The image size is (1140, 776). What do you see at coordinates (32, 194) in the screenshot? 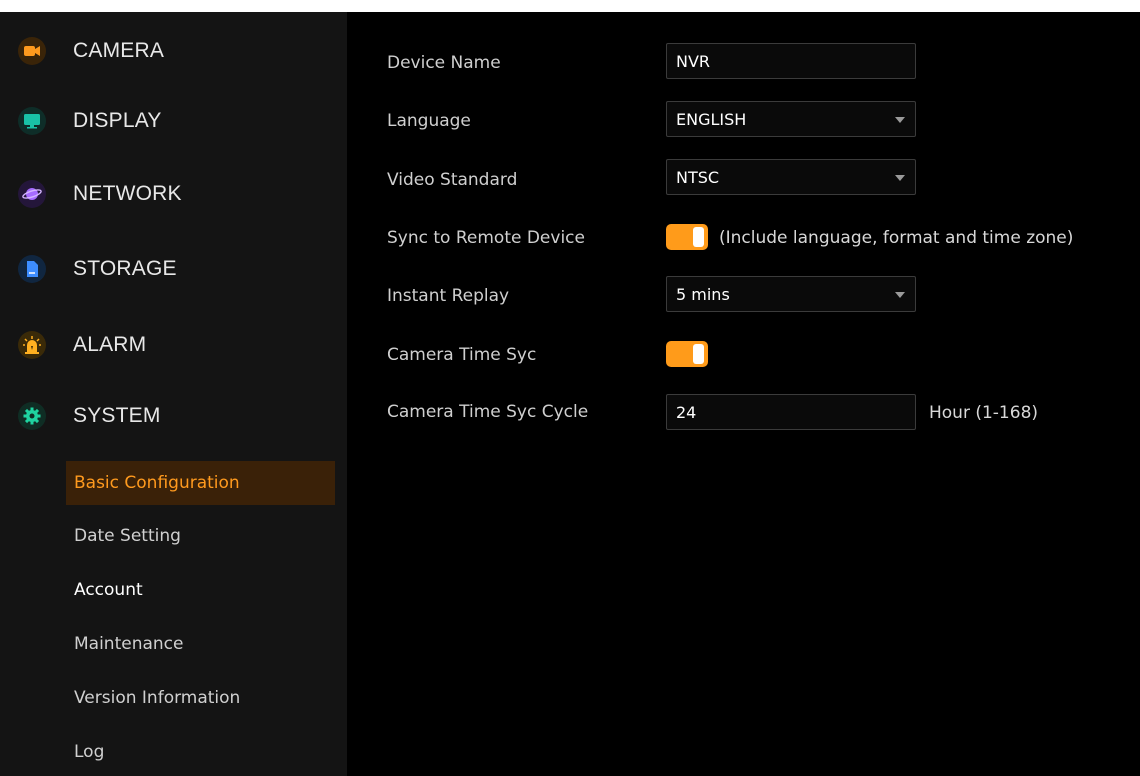
I see `network-icon` at bounding box center [32, 194].